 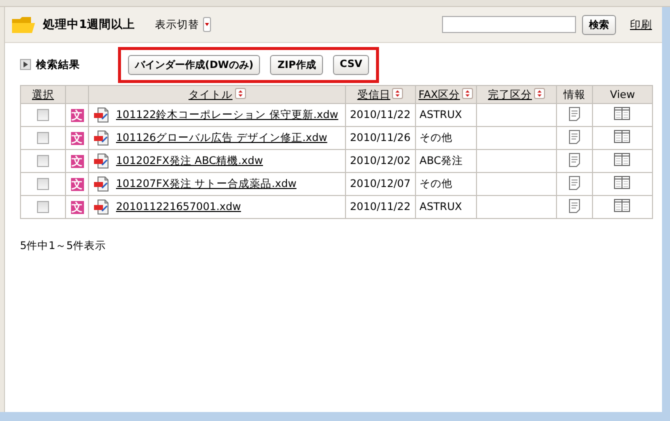 What do you see at coordinates (380, 184) in the screenshot?
I see `received-date: 2010/12/07` at bounding box center [380, 184].